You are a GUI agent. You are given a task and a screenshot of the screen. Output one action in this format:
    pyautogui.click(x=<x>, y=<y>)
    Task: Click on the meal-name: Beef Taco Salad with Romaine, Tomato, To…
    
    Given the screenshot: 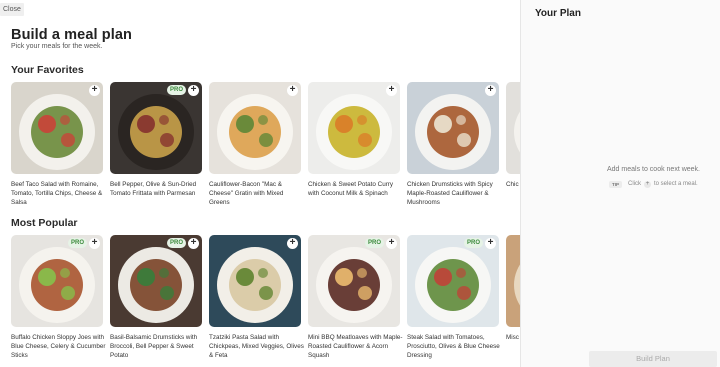 What is the action you would take?
    pyautogui.click(x=59, y=193)
    